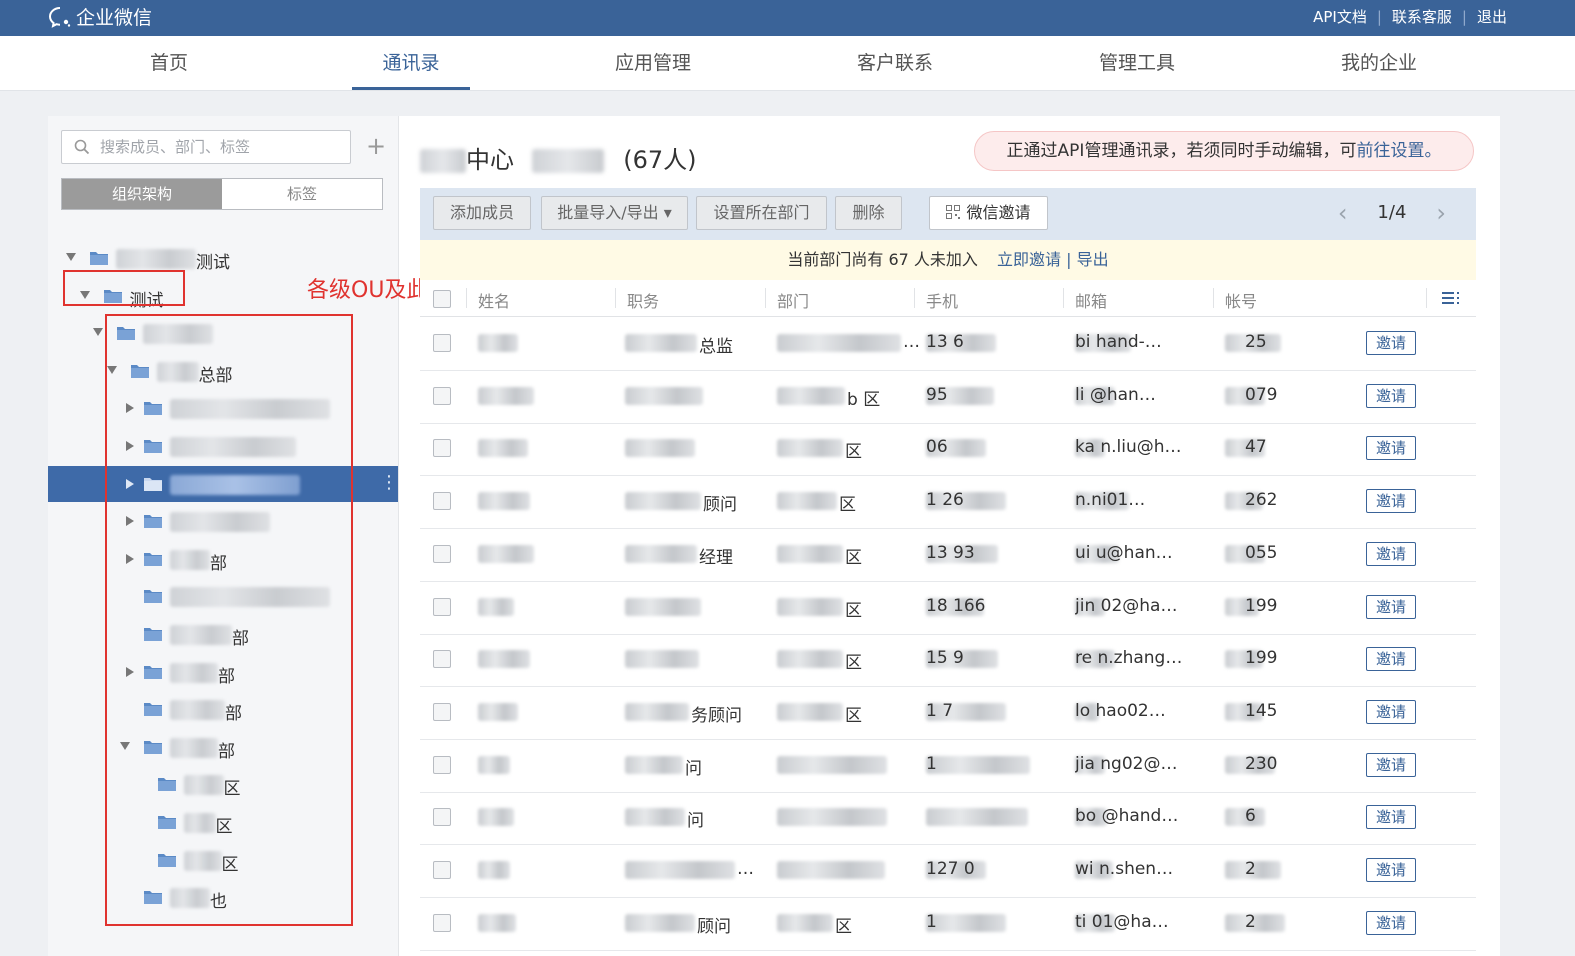  I want to click on member-account: 2, so click(1250, 921).